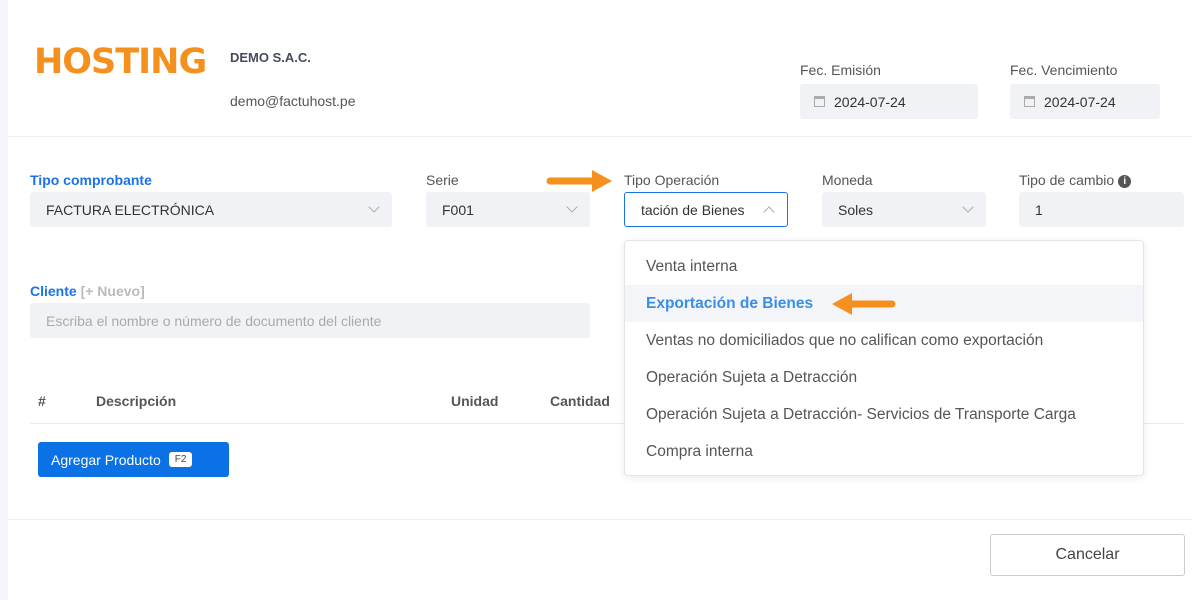  I want to click on add-product-button: Agregar Producto F2, so click(133, 459).